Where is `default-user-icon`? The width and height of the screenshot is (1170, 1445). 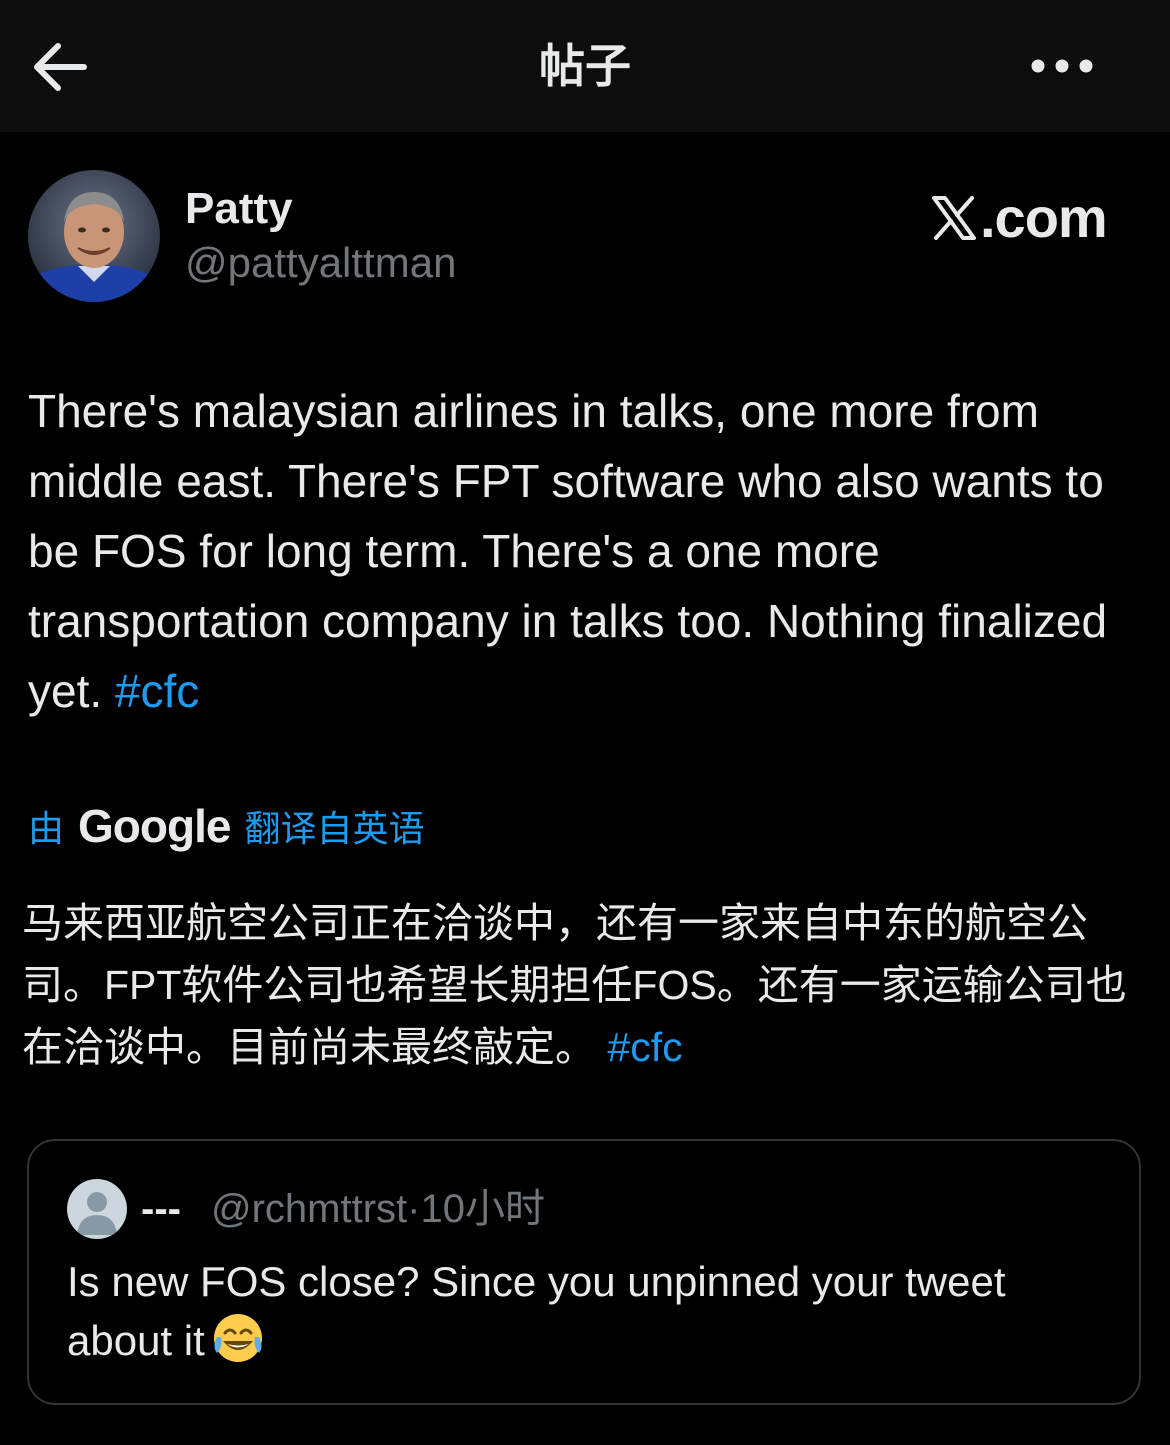
default-user-icon is located at coordinates (97, 1209).